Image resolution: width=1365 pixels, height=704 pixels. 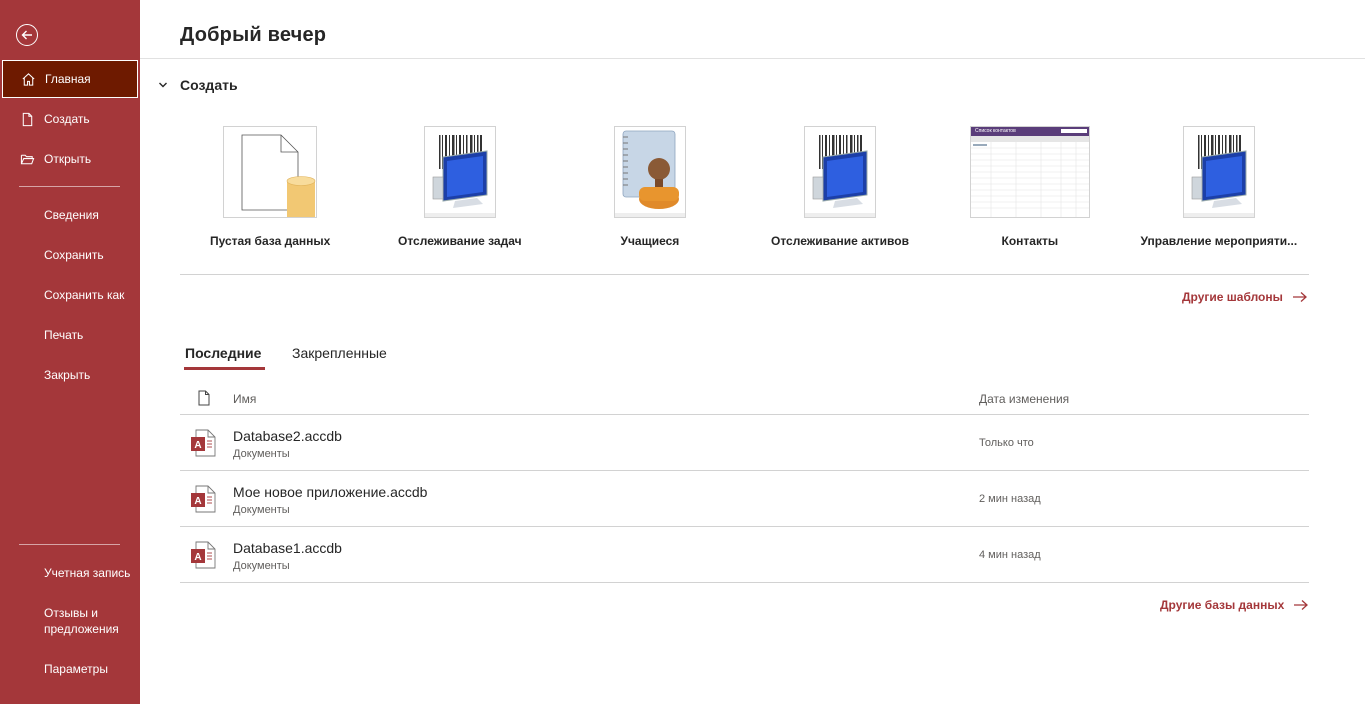 I want to click on sidebar-item-options: Параметры, so click(x=70, y=669).